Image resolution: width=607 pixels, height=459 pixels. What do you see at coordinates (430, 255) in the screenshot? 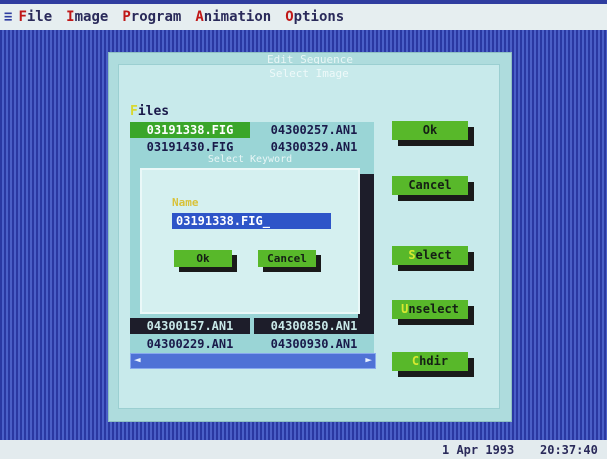
I see `select-button: Select` at bounding box center [430, 255].